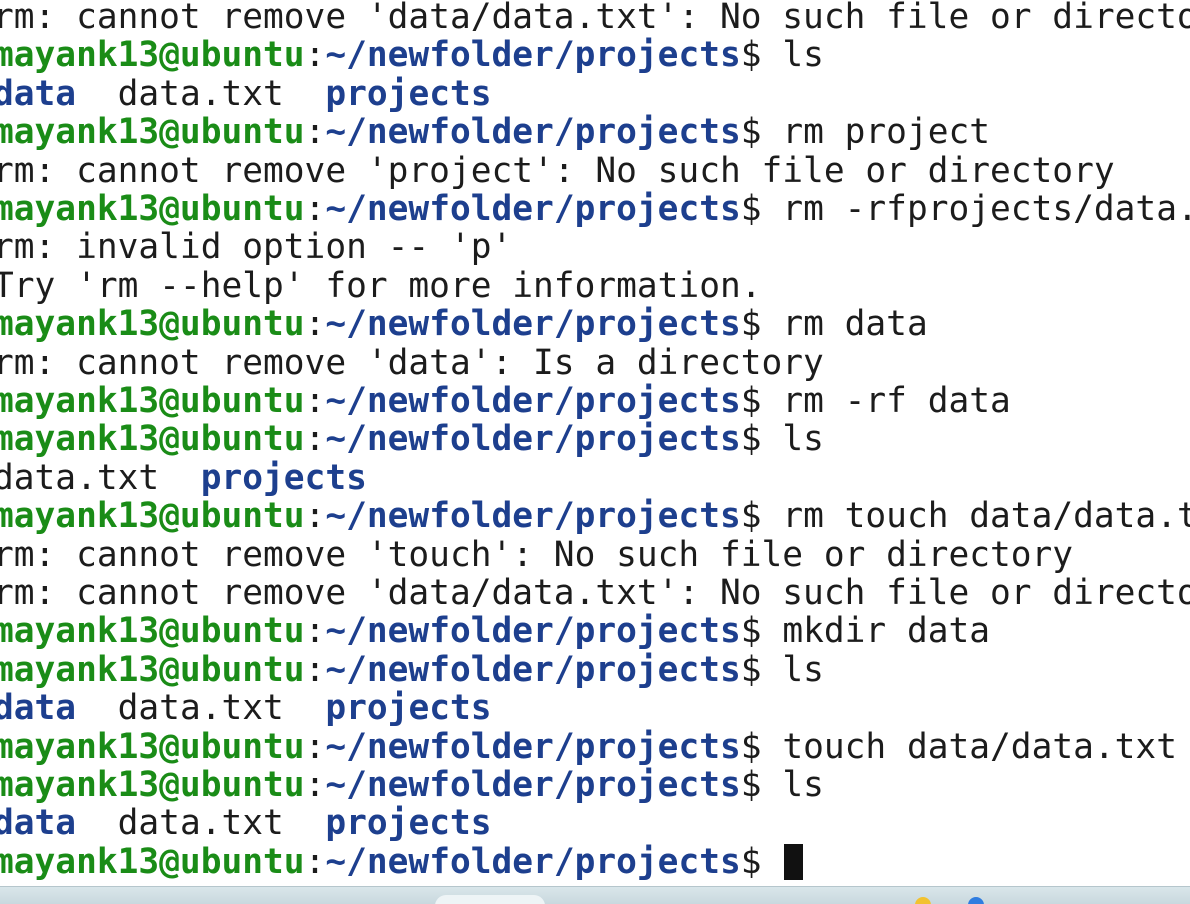 The width and height of the screenshot is (1190, 904). I want to click on output-text: rm: cannot remove 'data': Is a directory, so click(412, 362).